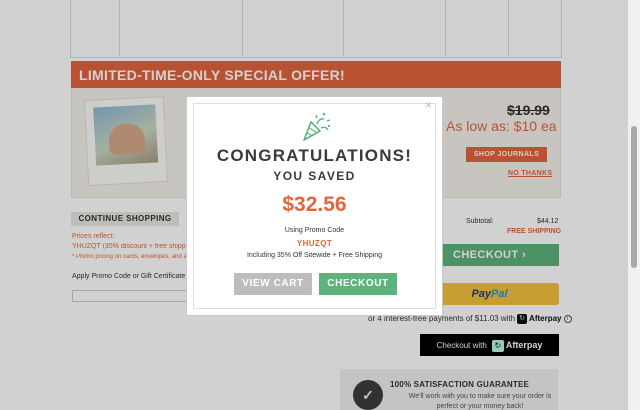 Image resolution: width=640 pixels, height=410 pixels. I want to click on scrollbar-thumb, so click(634, 197).